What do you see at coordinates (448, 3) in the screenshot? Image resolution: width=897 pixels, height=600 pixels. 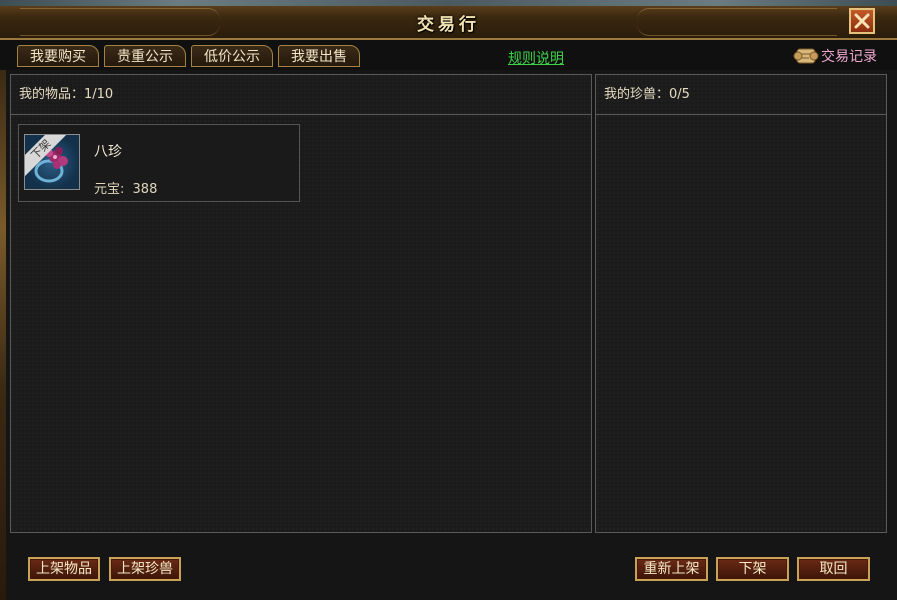 I see `background-strip` at bounding box center [448, 3].